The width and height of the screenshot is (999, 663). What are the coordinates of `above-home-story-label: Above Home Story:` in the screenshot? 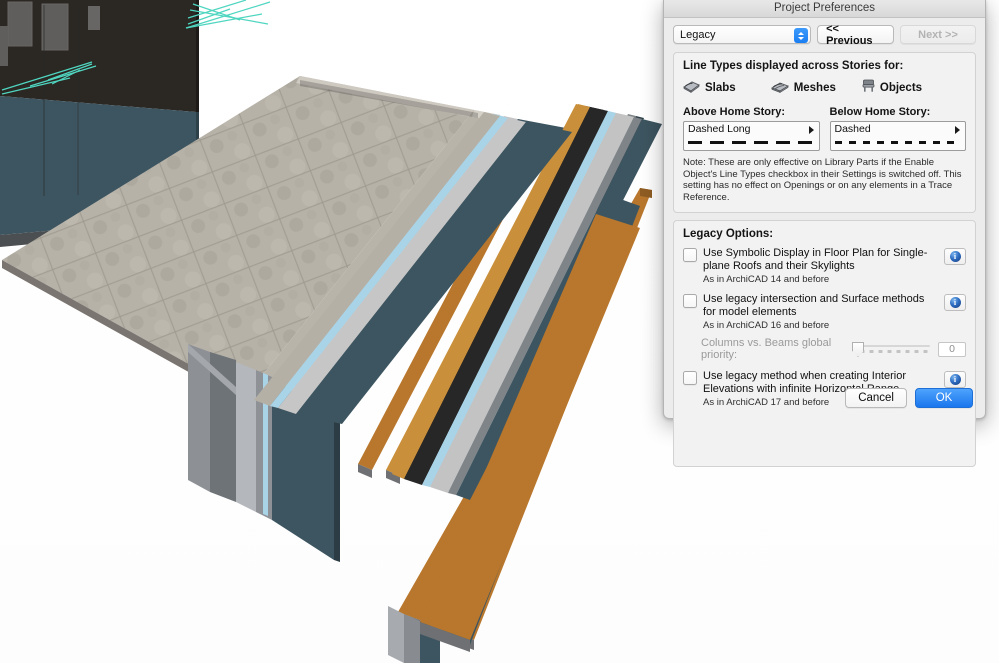 It's located at (734, 112).